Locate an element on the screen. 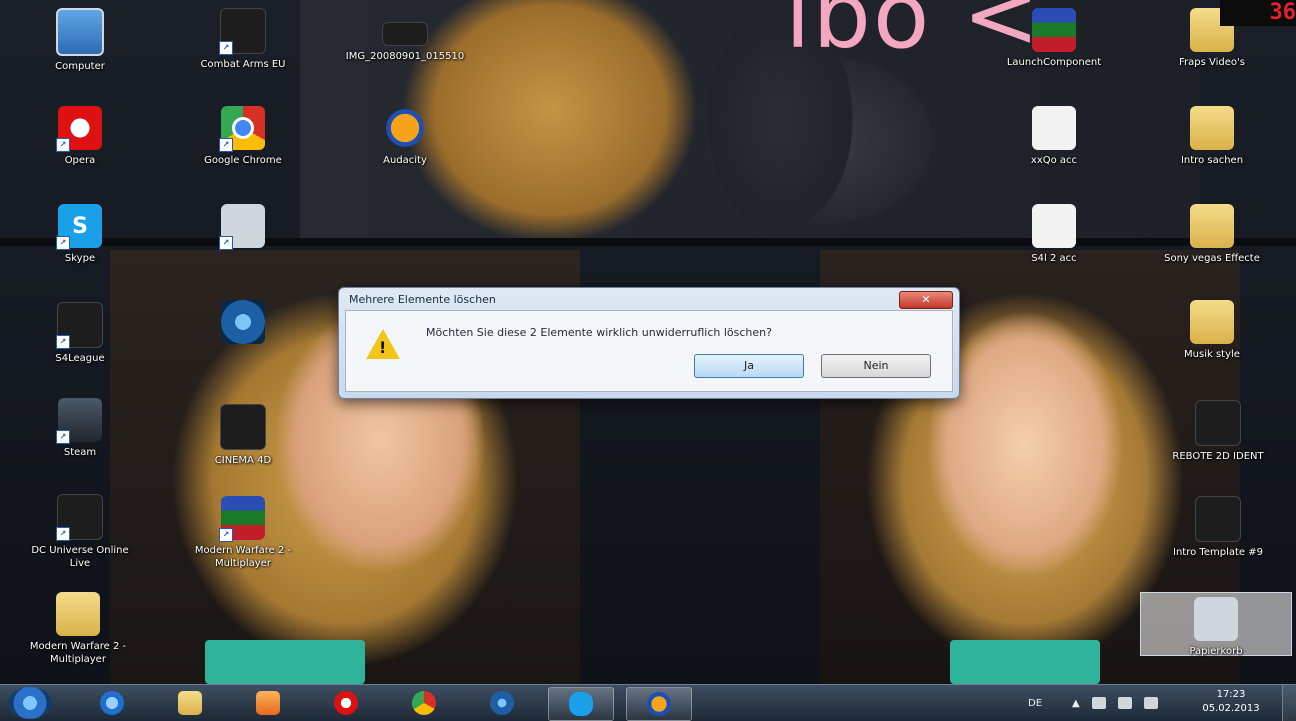 The image size is (1296, 721). desktop-icon-intro-template: Intro Template #9 is located at coordinates (1218, 527).